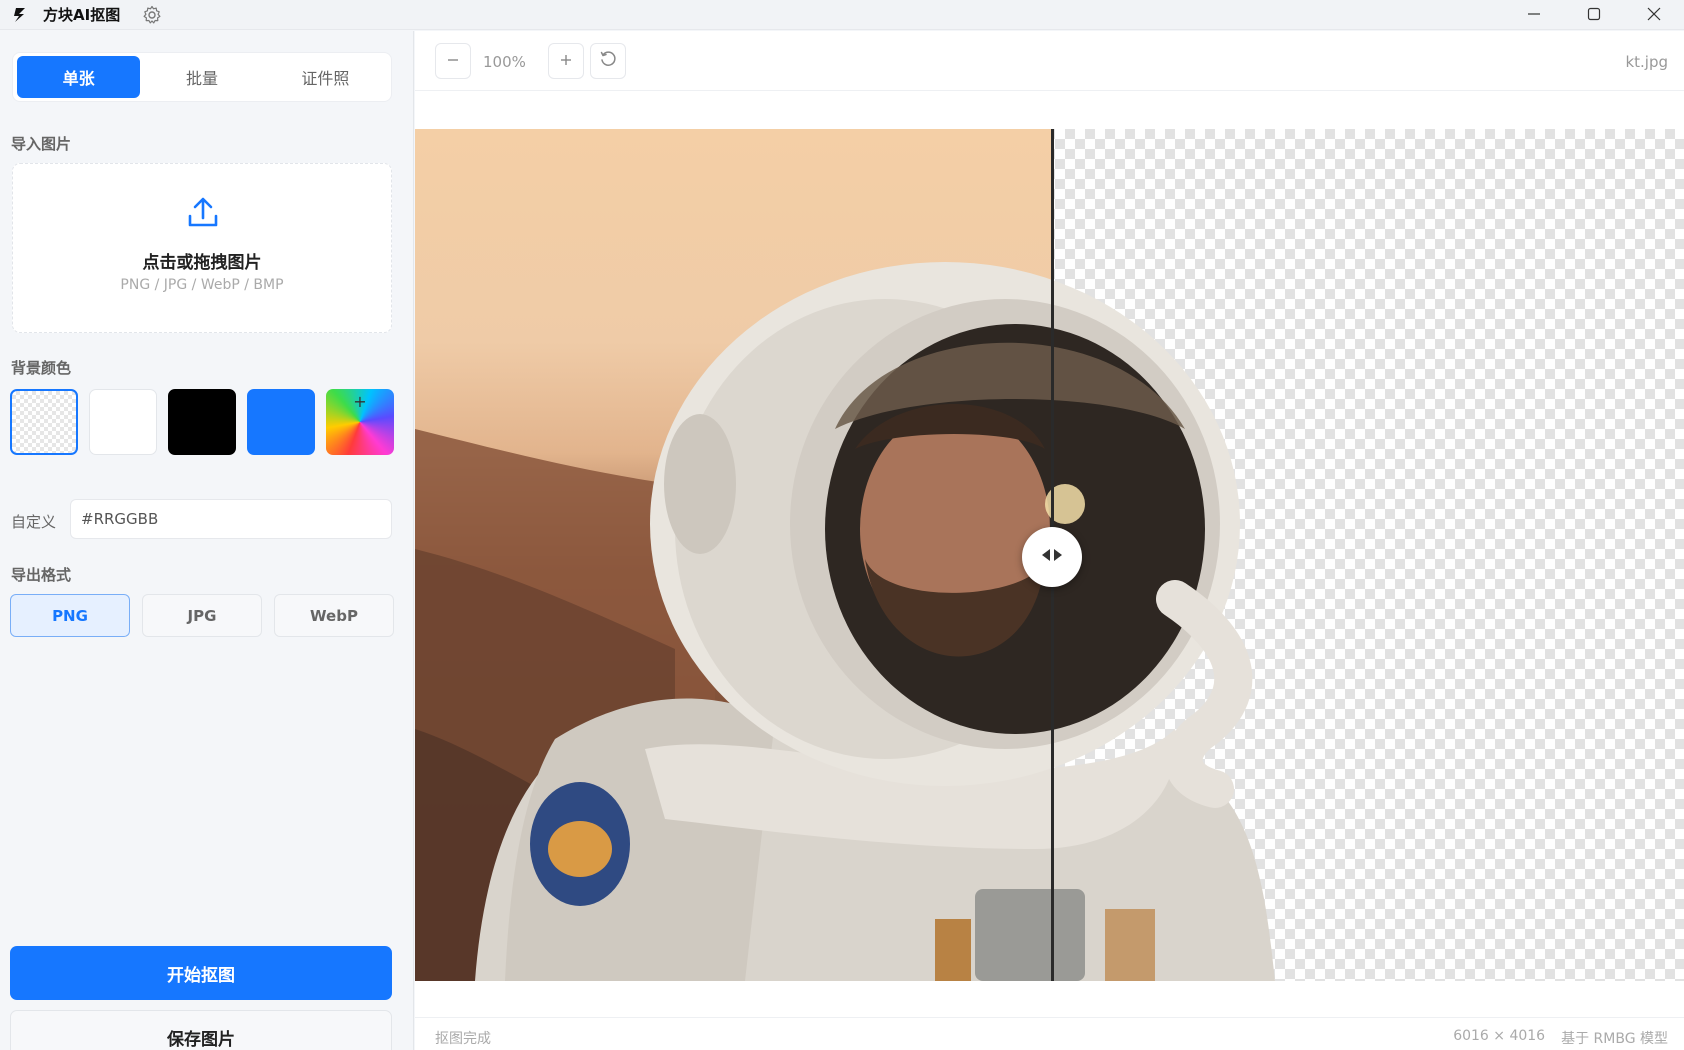 Image resolution: width=1684 pixels, height=1050 pixels. What do you see at coordinates (231, 519) in the screenshot?
I see `custom-color-input` at bounding box center [231, 519].